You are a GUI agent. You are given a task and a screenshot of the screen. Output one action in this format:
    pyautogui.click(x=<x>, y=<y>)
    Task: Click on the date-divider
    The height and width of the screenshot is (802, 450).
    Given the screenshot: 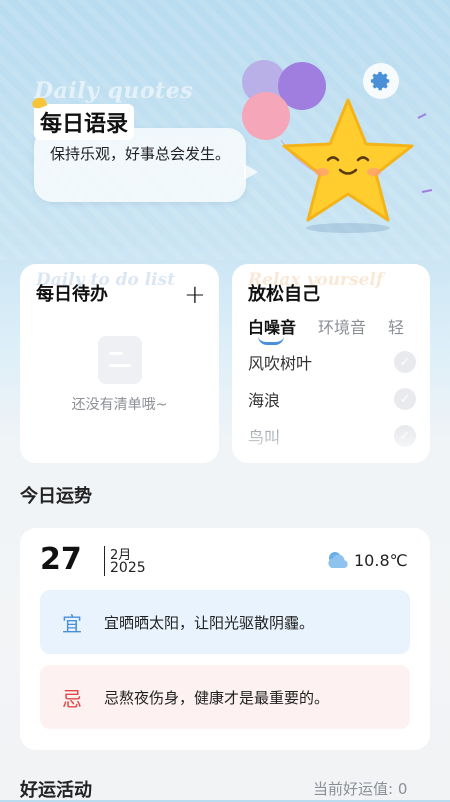 What is the action you would take?
    pyautogui.click(x=104, y=561)
    